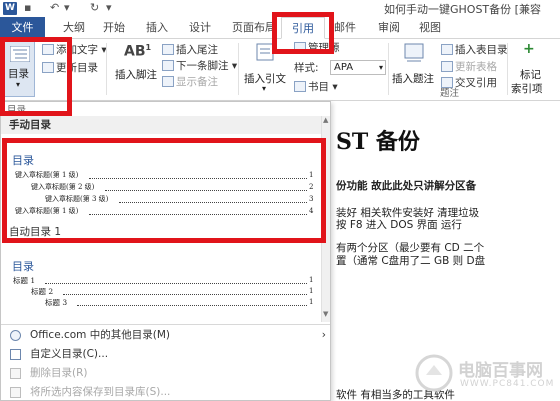 This screenshot has height=401, width=560. Describe the element at coordinates (23, 266) in the screenshot. I see `auto-toc-2-title: 目录` at that location.